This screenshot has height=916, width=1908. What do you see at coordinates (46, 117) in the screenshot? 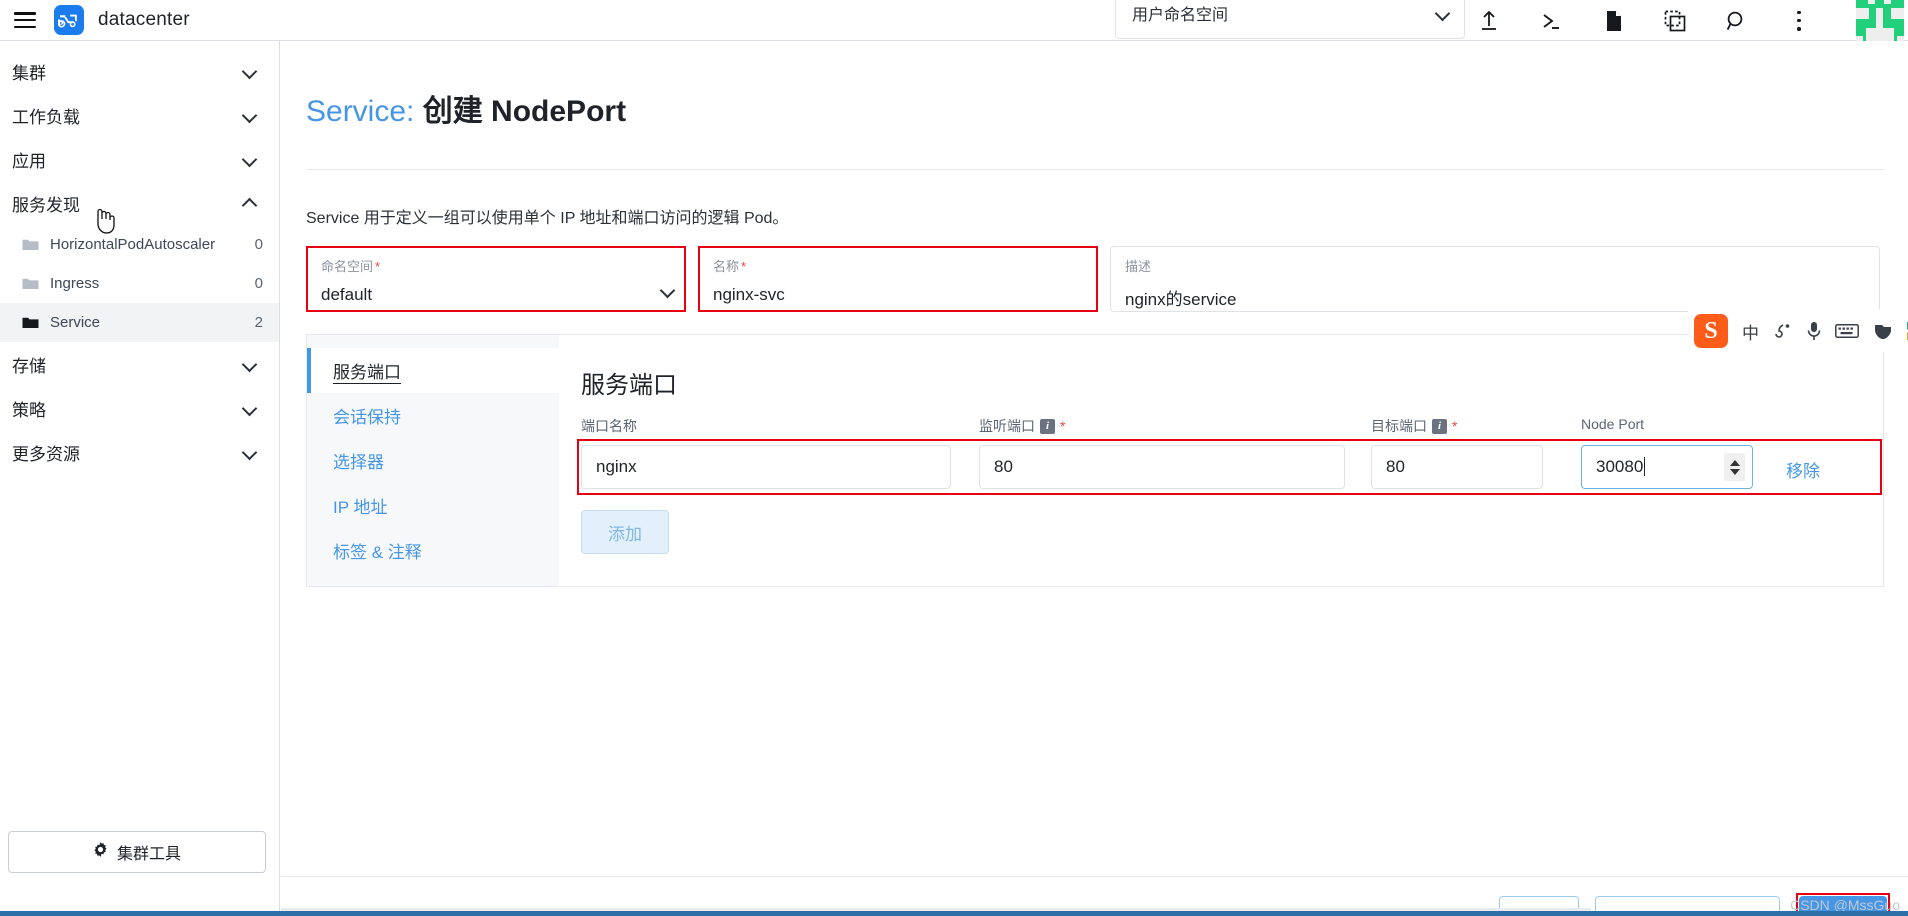
I see `sidebar-group-label: 工作负载` at bounding box center [46, 117].